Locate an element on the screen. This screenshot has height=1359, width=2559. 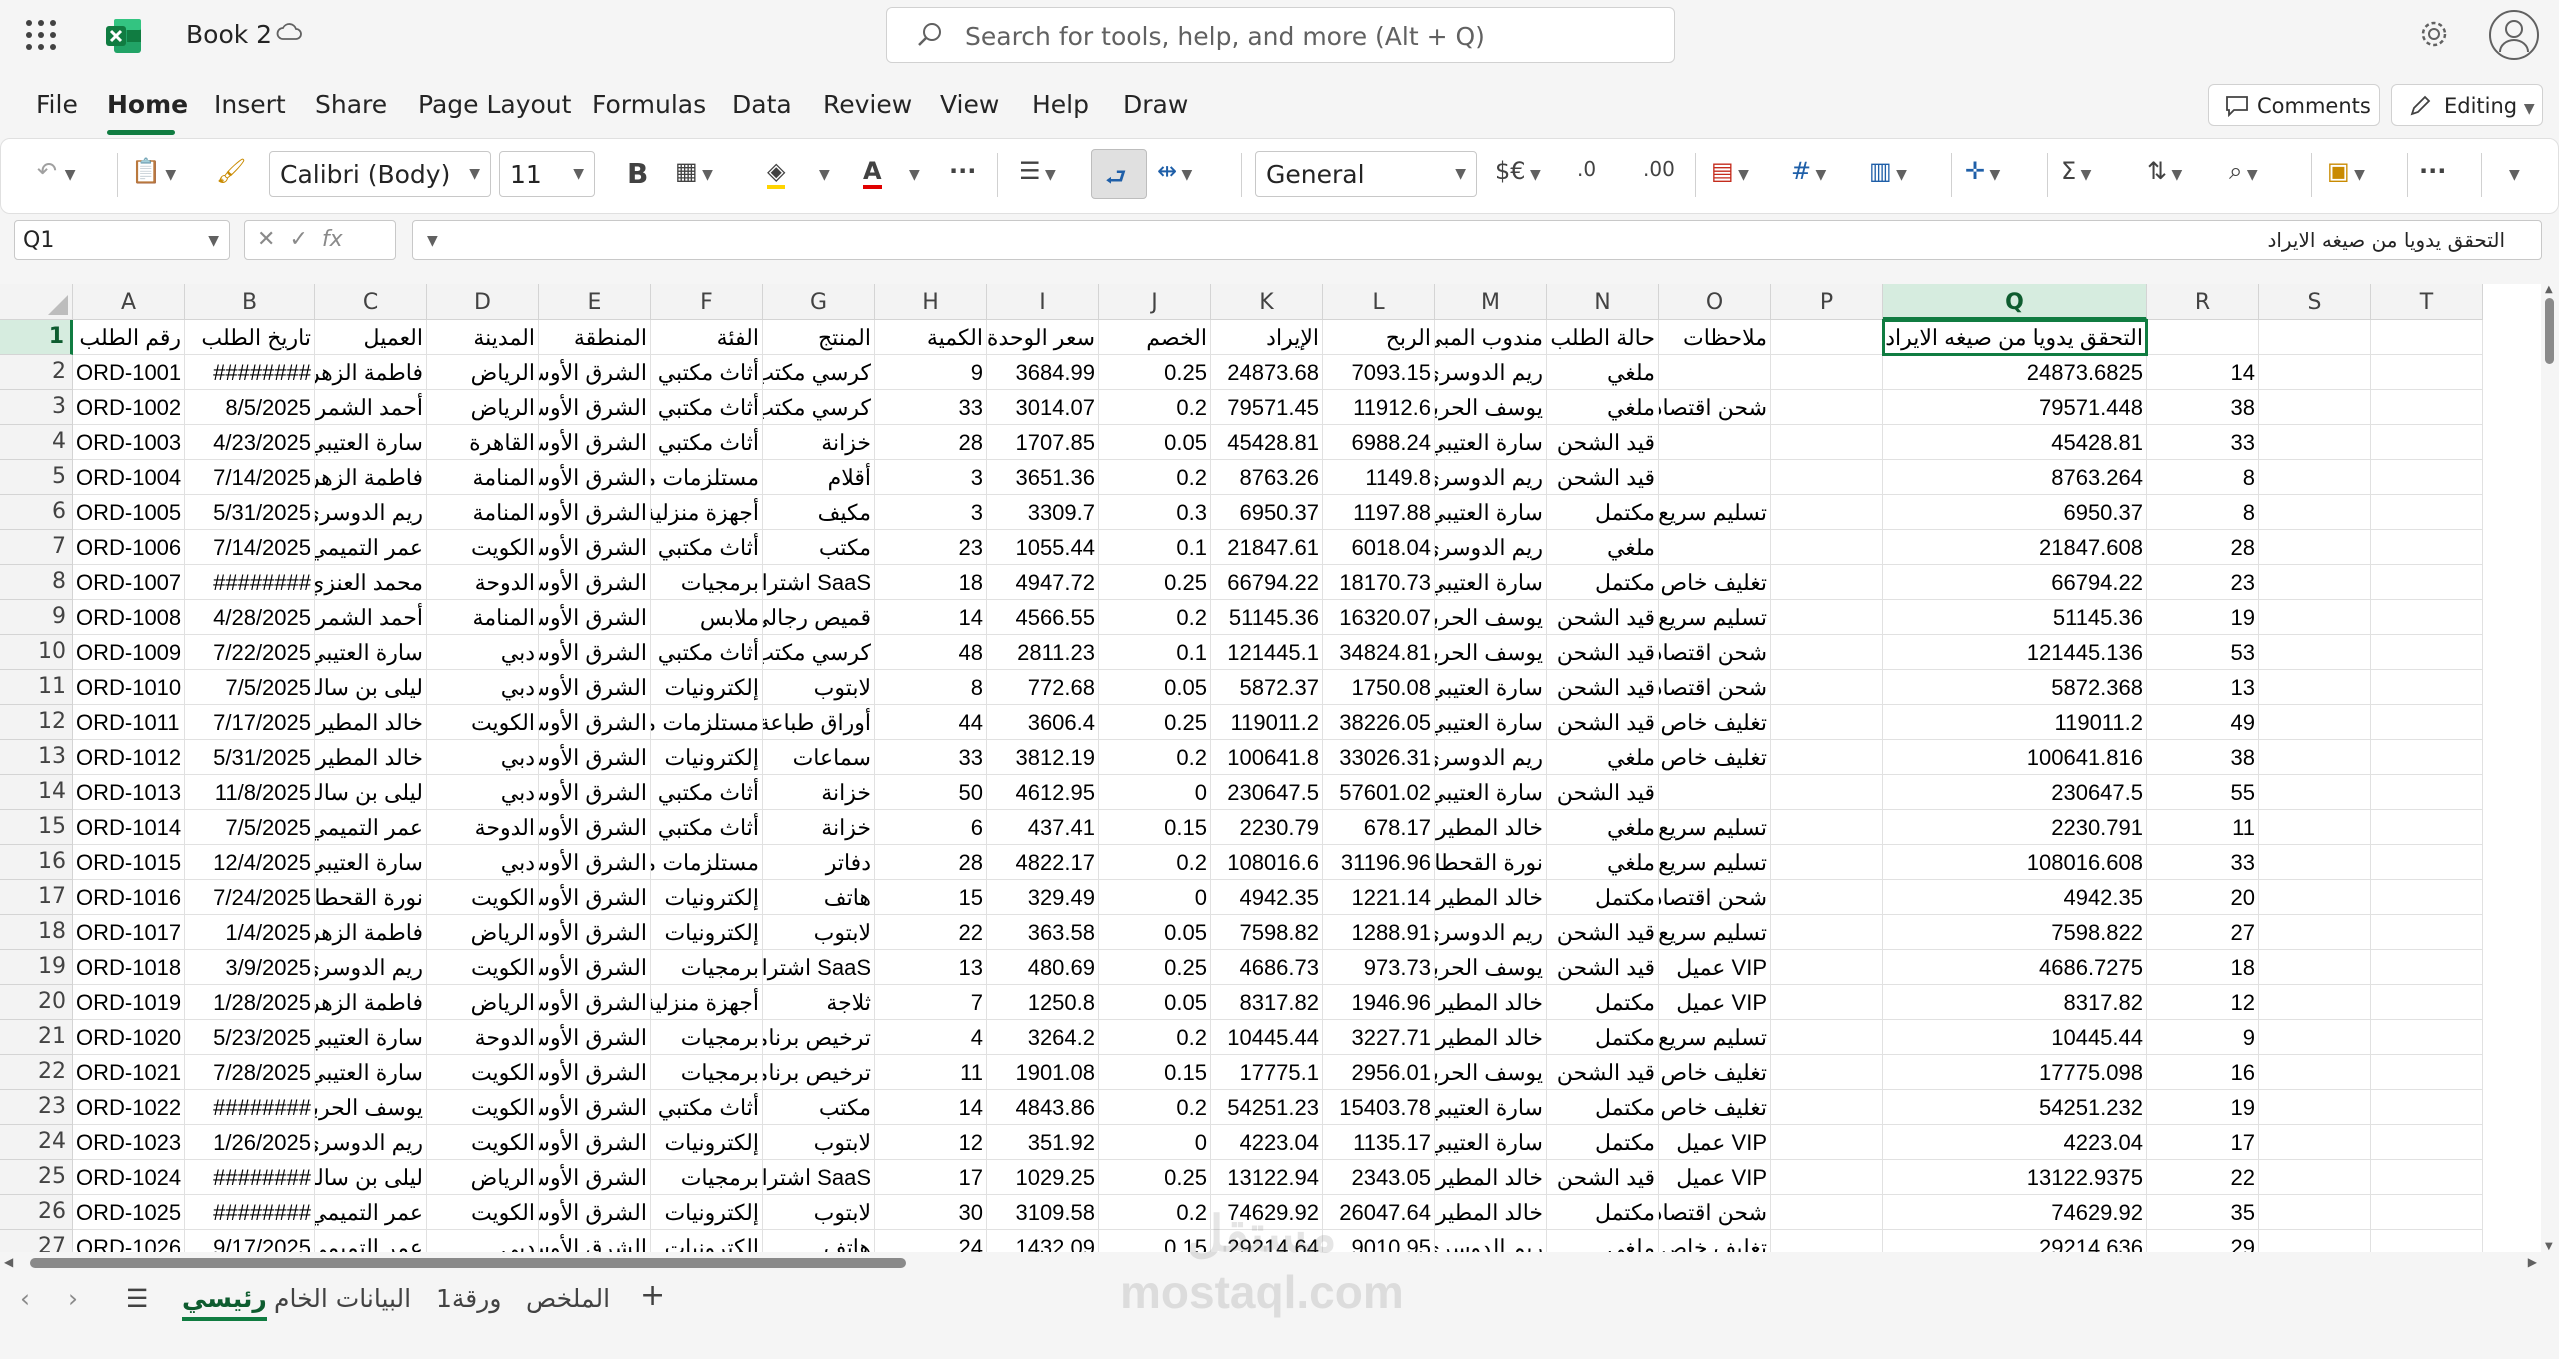
table-cell: 21847.61 is located at coordinates (1267, 547).